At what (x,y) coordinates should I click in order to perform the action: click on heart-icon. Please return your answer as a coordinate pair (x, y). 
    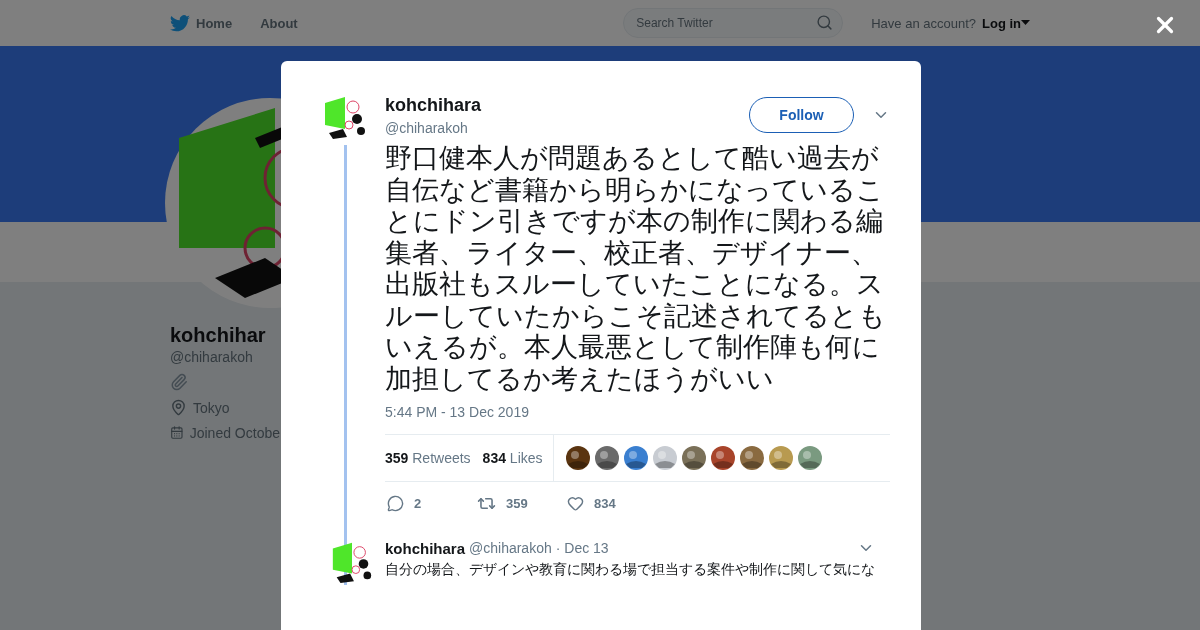
    Looking at the image, I should click on (575, 503).